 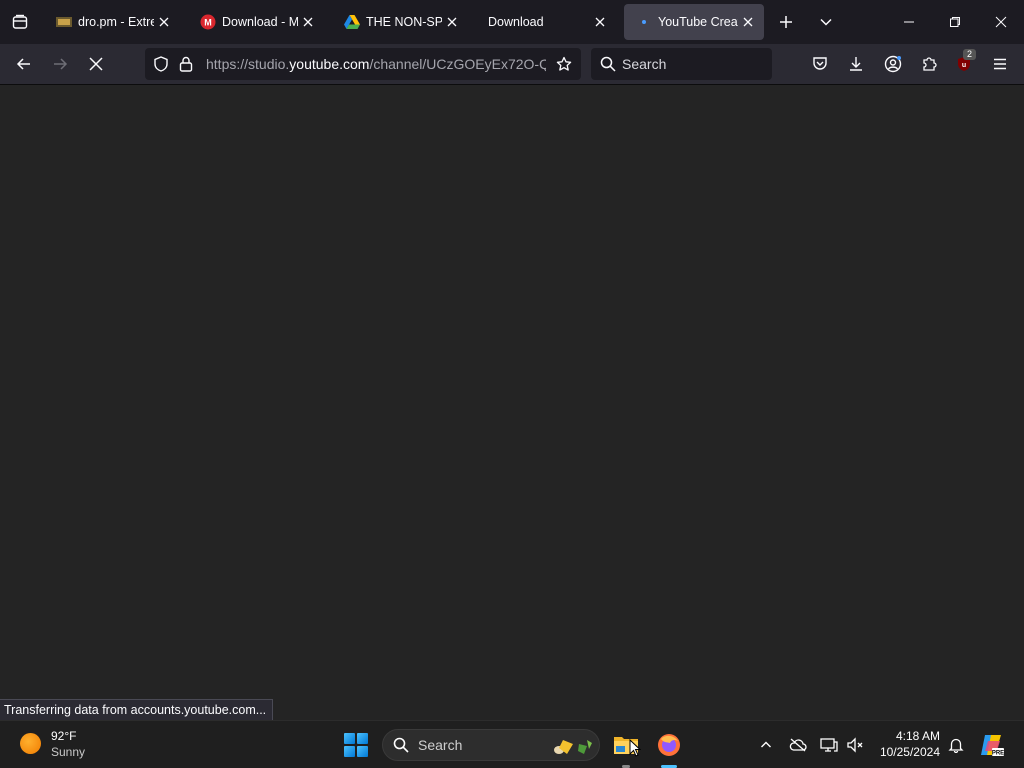 I want to click on bell-icon, so click(x=956, y=745).